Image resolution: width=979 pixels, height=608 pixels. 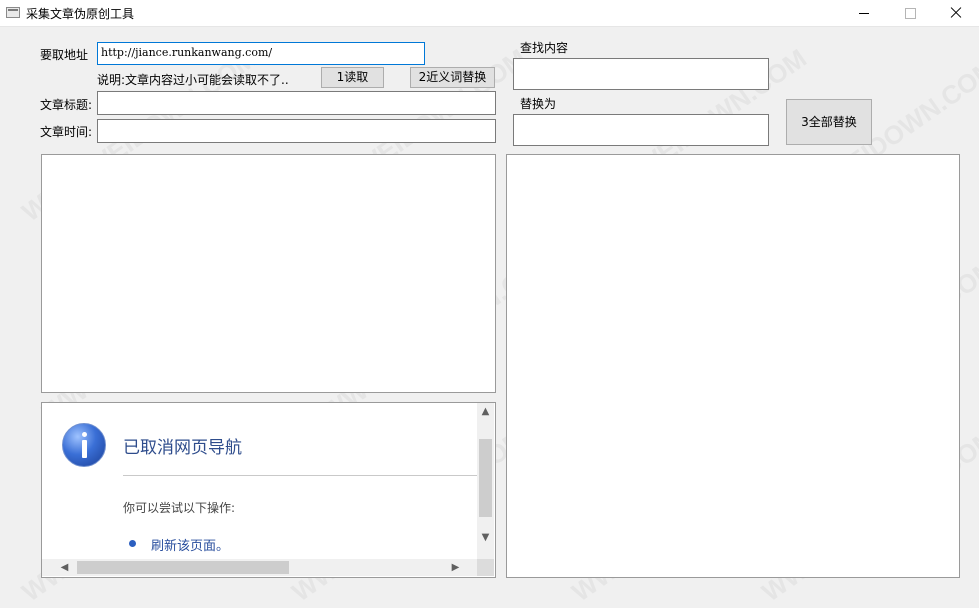 I want to click on find-label: 查找内容, so click(x=544, y=48).